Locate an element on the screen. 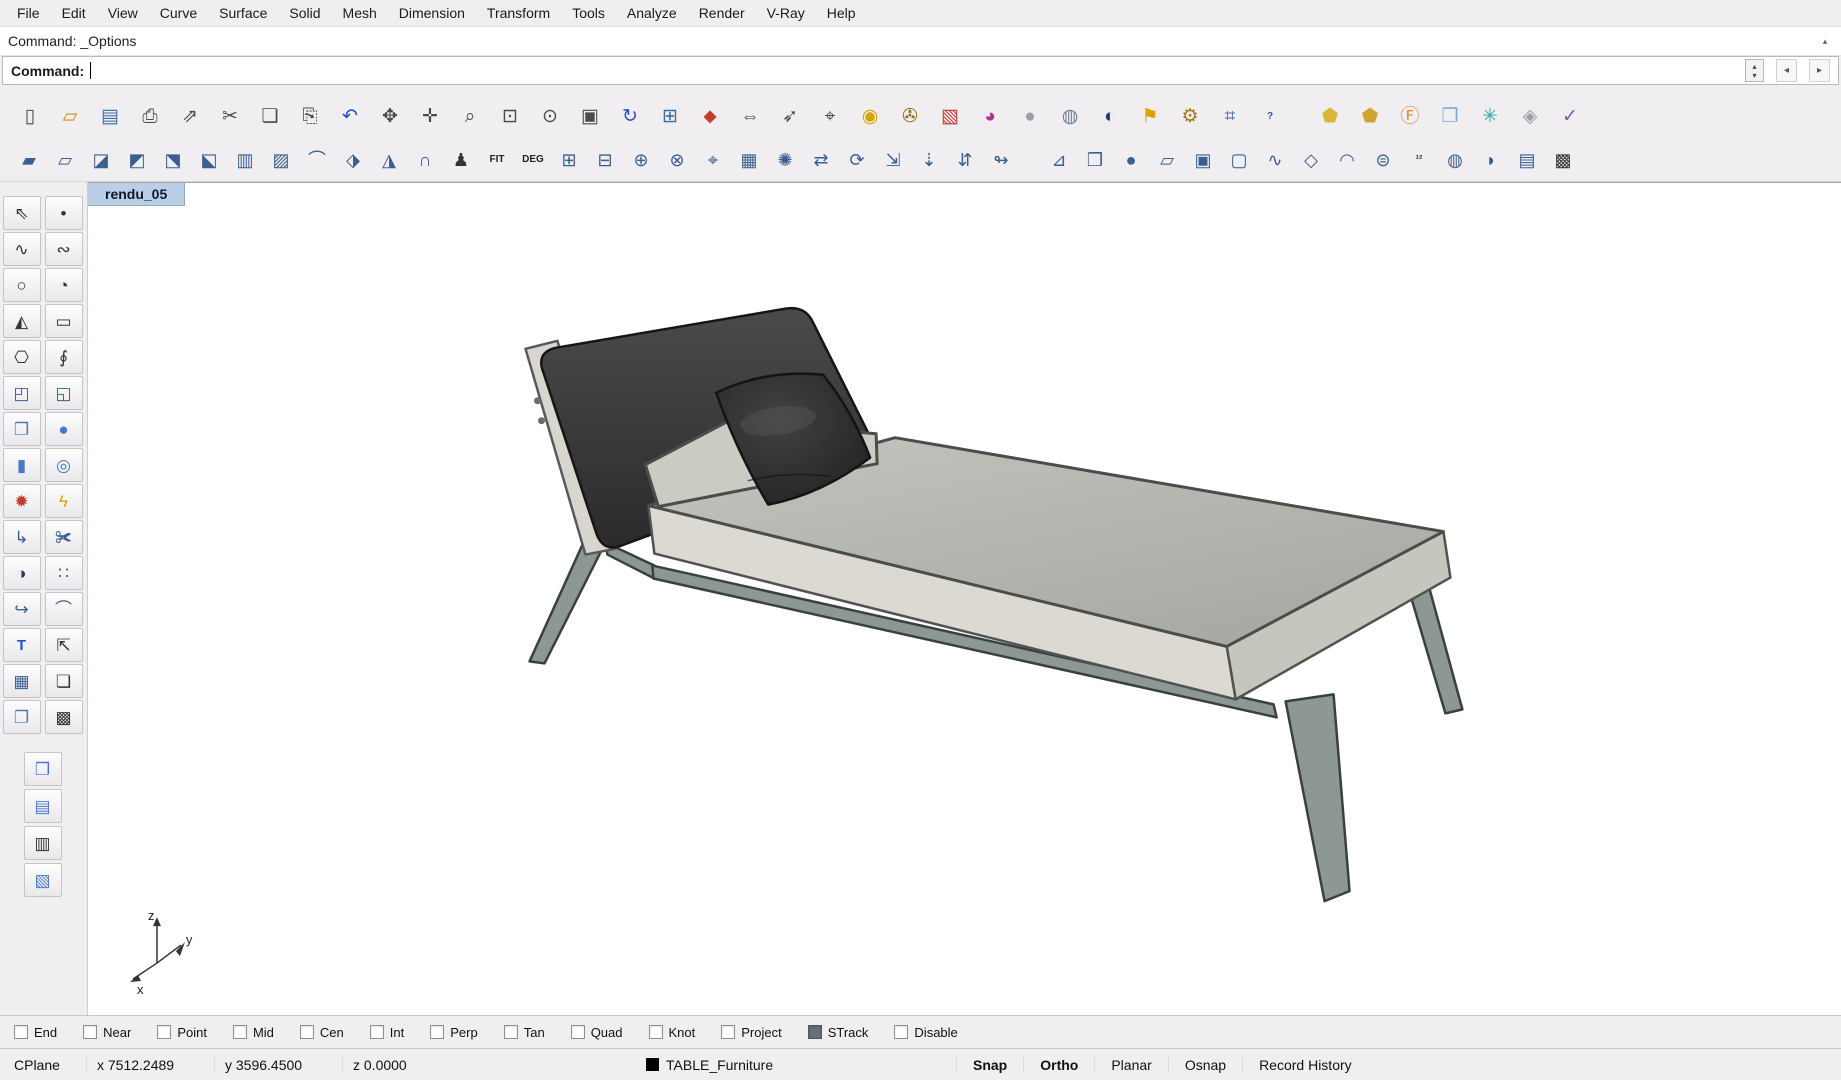 The image size is (1841, 1080). new-file-icon: ▯ is located at coordinates (30, 117).